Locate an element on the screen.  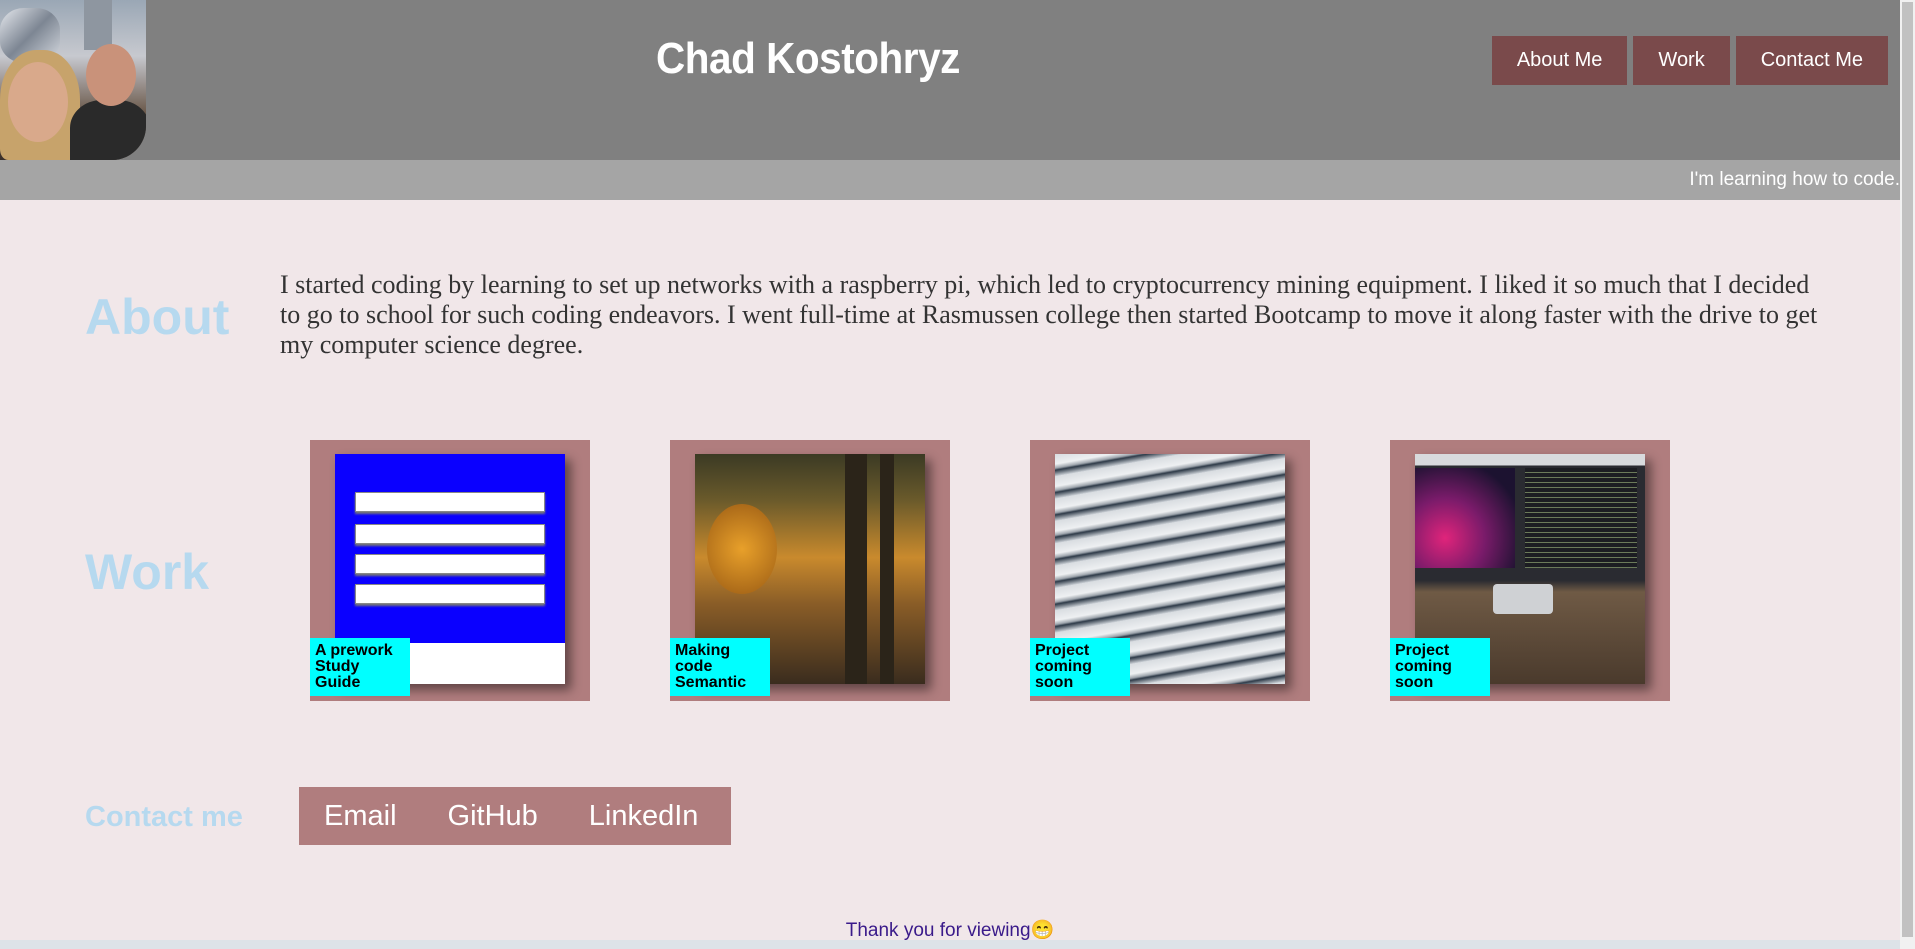
main-nav: About Me Work Contact Me is located at coordinates (1689, 60).